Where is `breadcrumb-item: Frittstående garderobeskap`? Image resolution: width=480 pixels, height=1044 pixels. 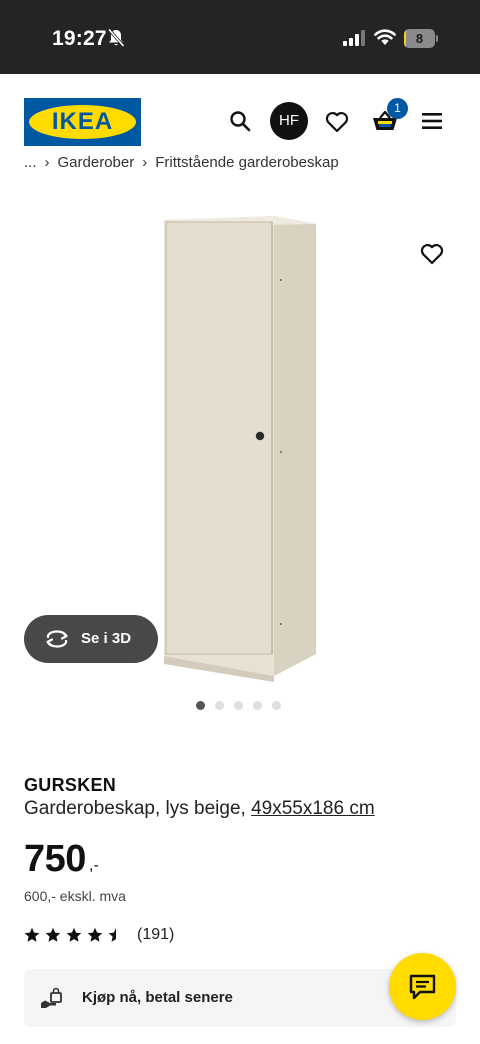
breadcrumb-item: Frittstående garderobeskap is located at coordinates (246, 162).